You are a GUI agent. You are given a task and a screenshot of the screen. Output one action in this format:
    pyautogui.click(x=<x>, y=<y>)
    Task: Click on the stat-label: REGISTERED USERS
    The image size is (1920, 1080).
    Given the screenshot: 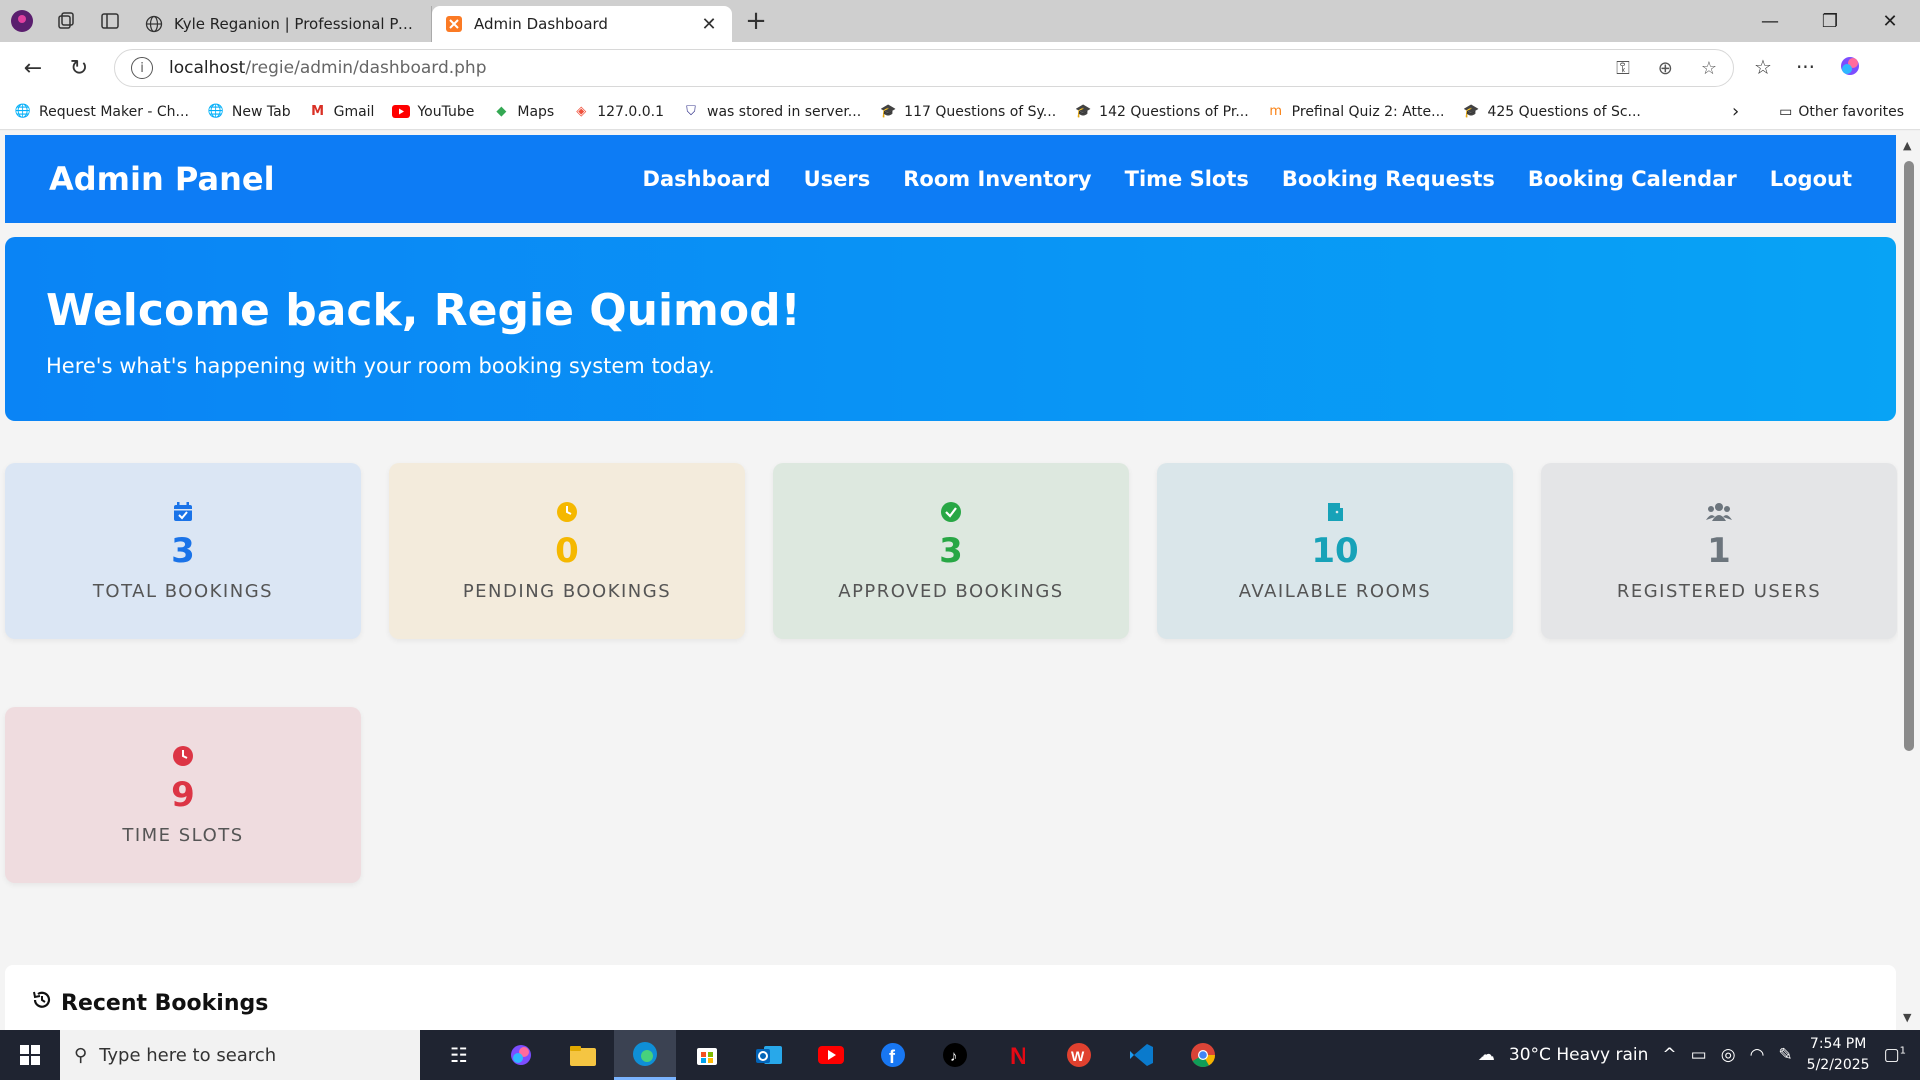 What is the action you would take?
    pyautogui.click(x=1719, y=591)
    